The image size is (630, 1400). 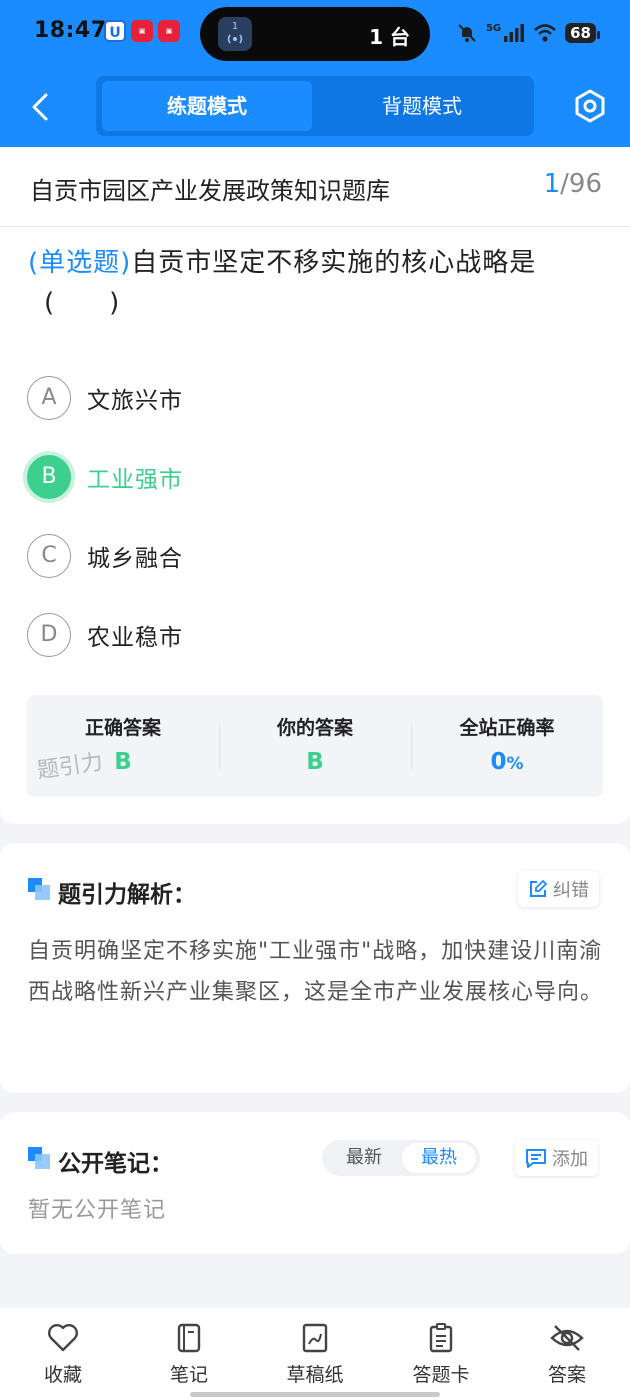 I want to click on back-button, so click(x=41, y=107).